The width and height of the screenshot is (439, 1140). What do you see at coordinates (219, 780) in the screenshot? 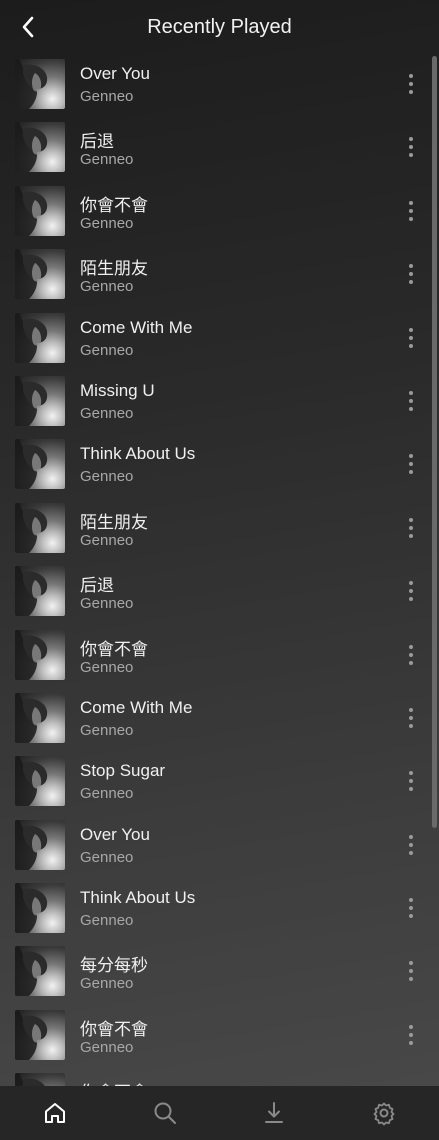
I see `song-row: Stop Sugar Genneo` at bounding box center [219, 780].